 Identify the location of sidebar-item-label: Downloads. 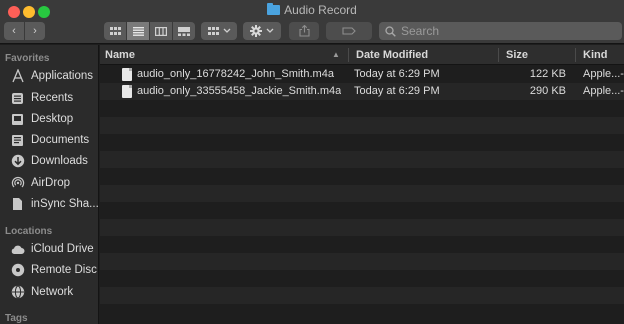
(59, 161).